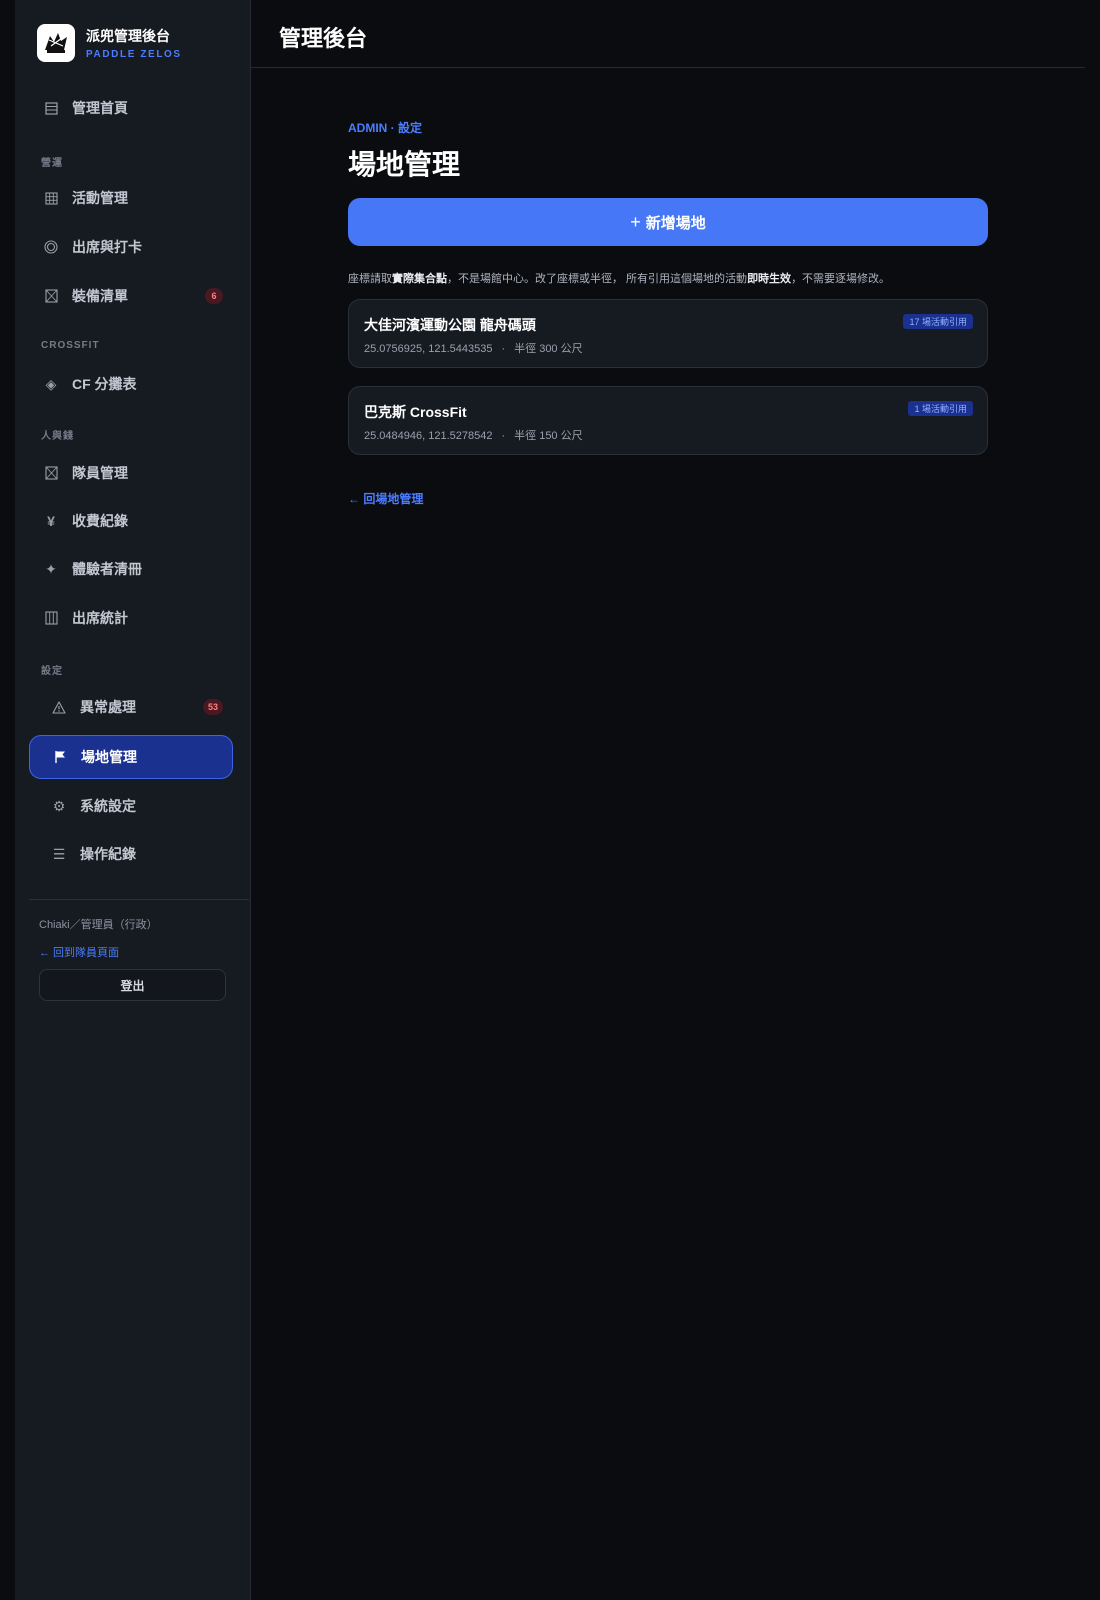  Describe the element at coordinates (108, 854) in the screenshot. I see `sidebar-item-label: 操作紀錄` at that location.